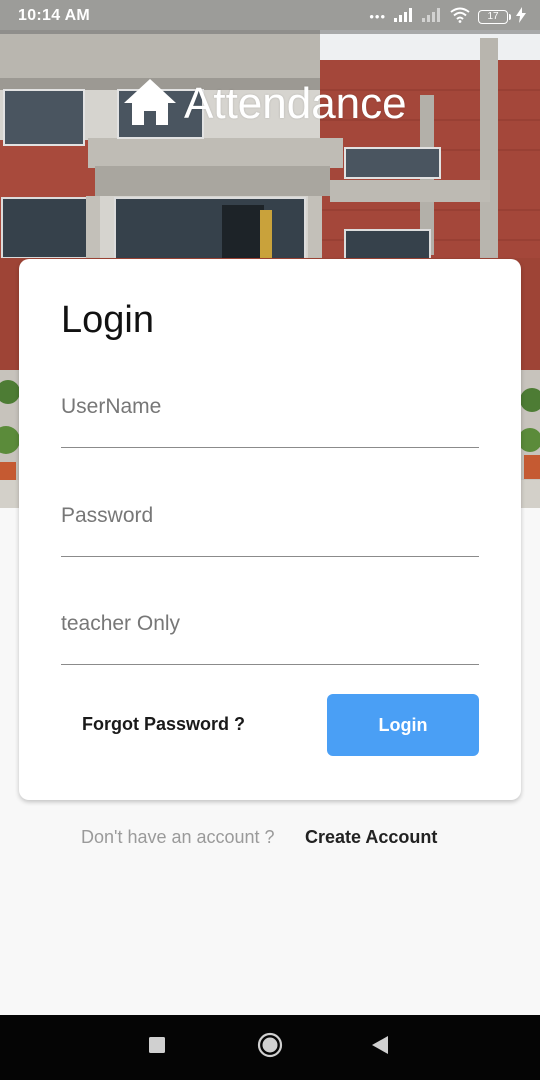 This screenshot has width=540, height=1080. What do you see at coordinates (377, 16) in the screenshot?
I see `notification-dots-icon: •••` at bounding box center [377, 16].